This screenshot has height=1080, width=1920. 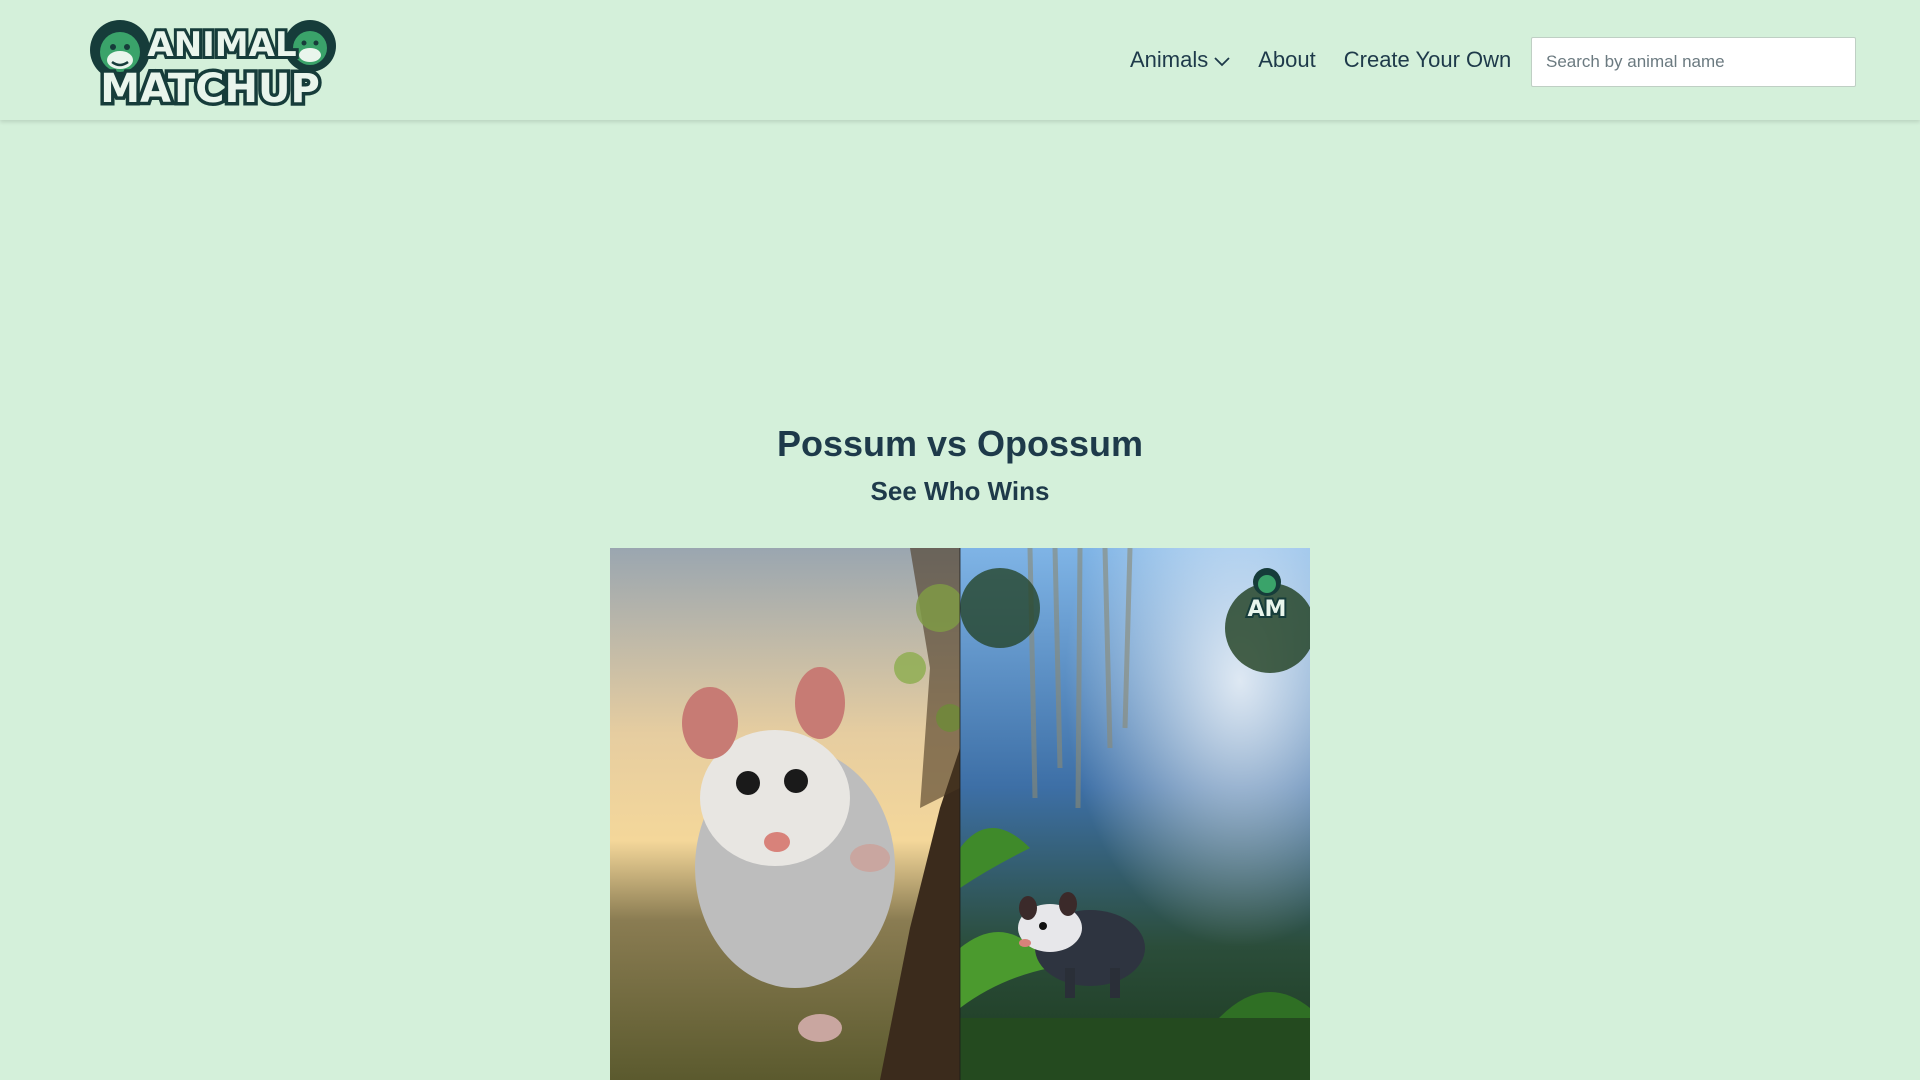 I want to click on opossum-image: AM, so click(x=1135, y=814).